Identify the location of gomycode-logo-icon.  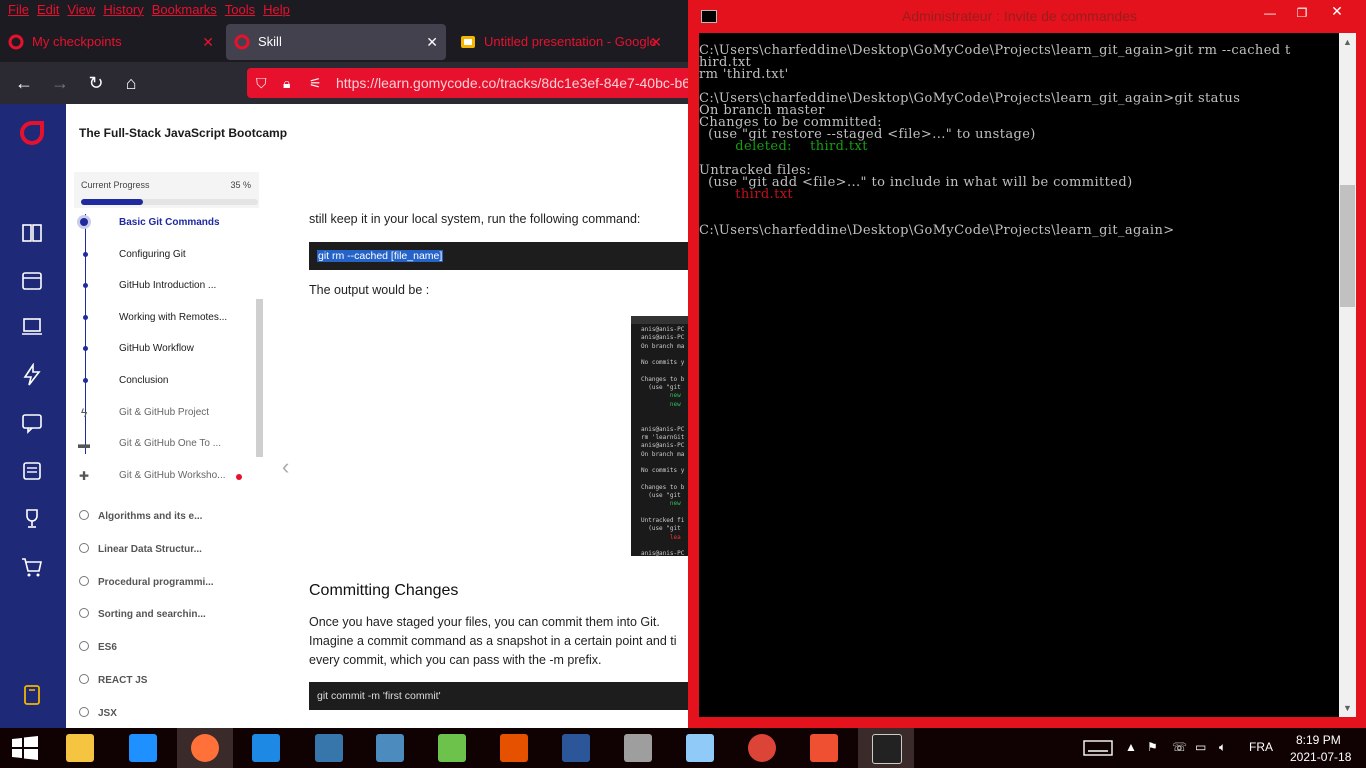
(32, 133).